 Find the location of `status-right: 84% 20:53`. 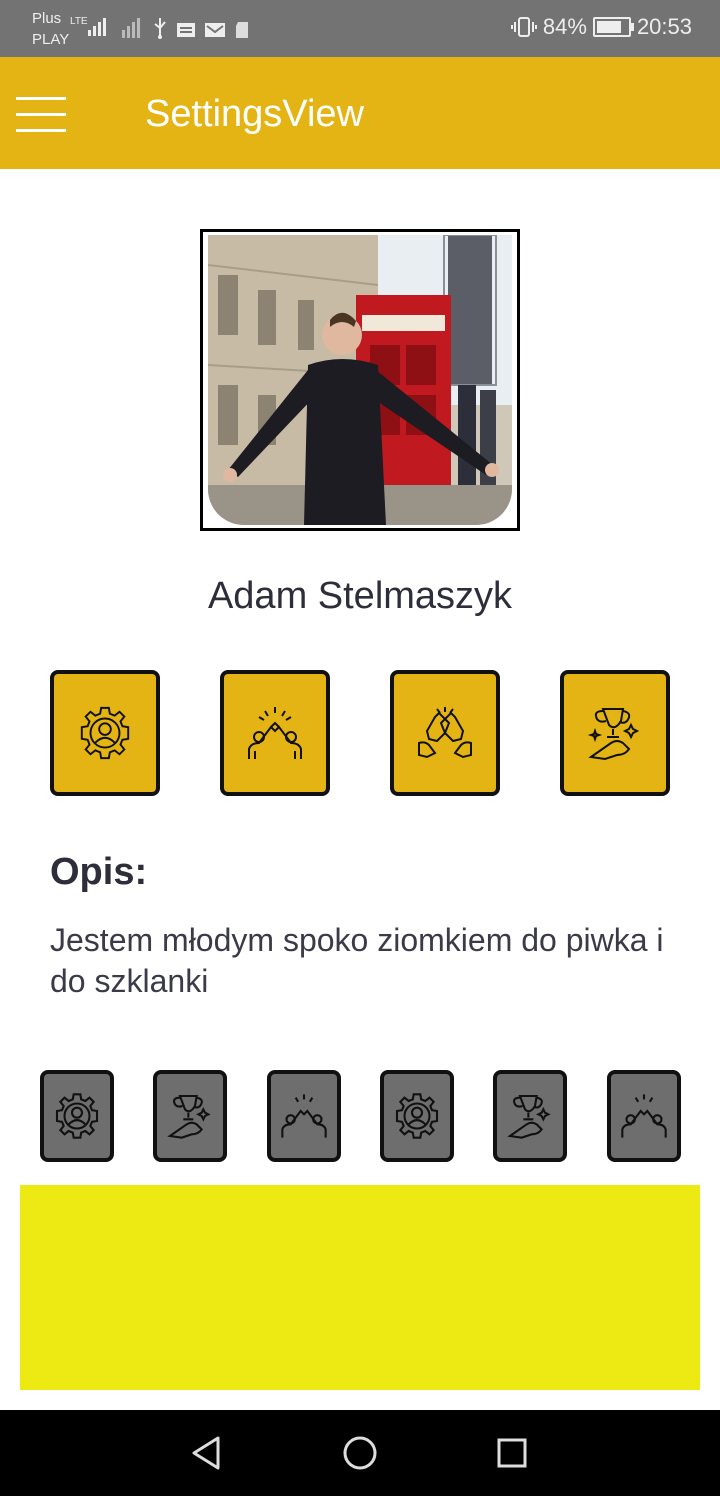

status-right: 84% 20:53 is located at coordinates (601, 27).